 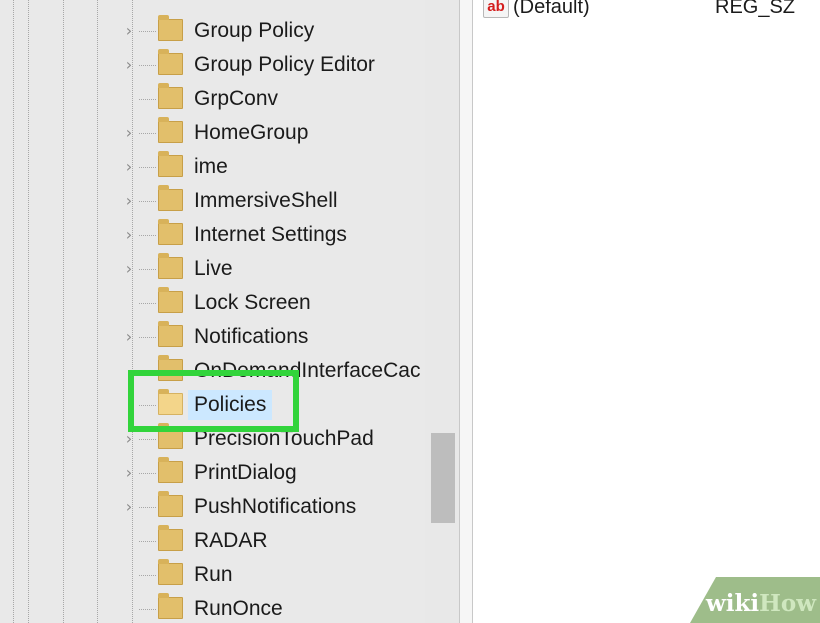 I want to click on tree-item-label: Run, so click(x=213, y=574).